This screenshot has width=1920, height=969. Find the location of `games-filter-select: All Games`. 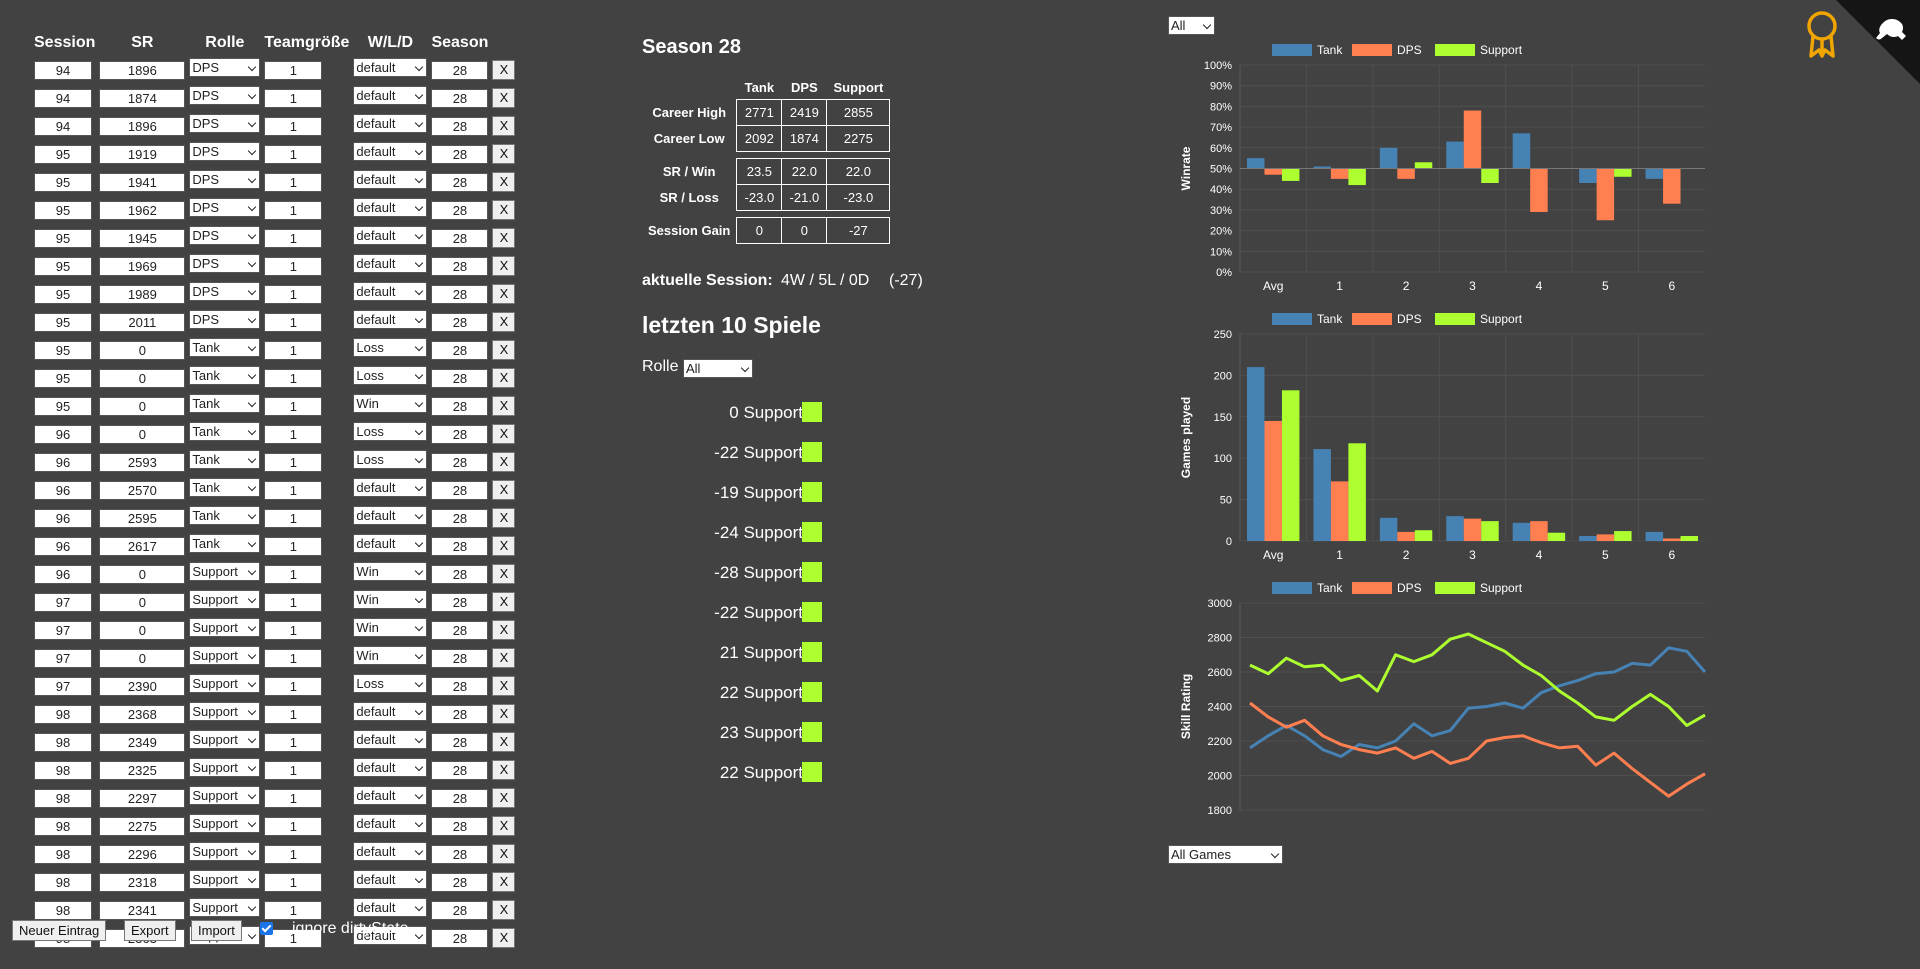

games-filter-select: All Games is located at coordinates (1225, 854).